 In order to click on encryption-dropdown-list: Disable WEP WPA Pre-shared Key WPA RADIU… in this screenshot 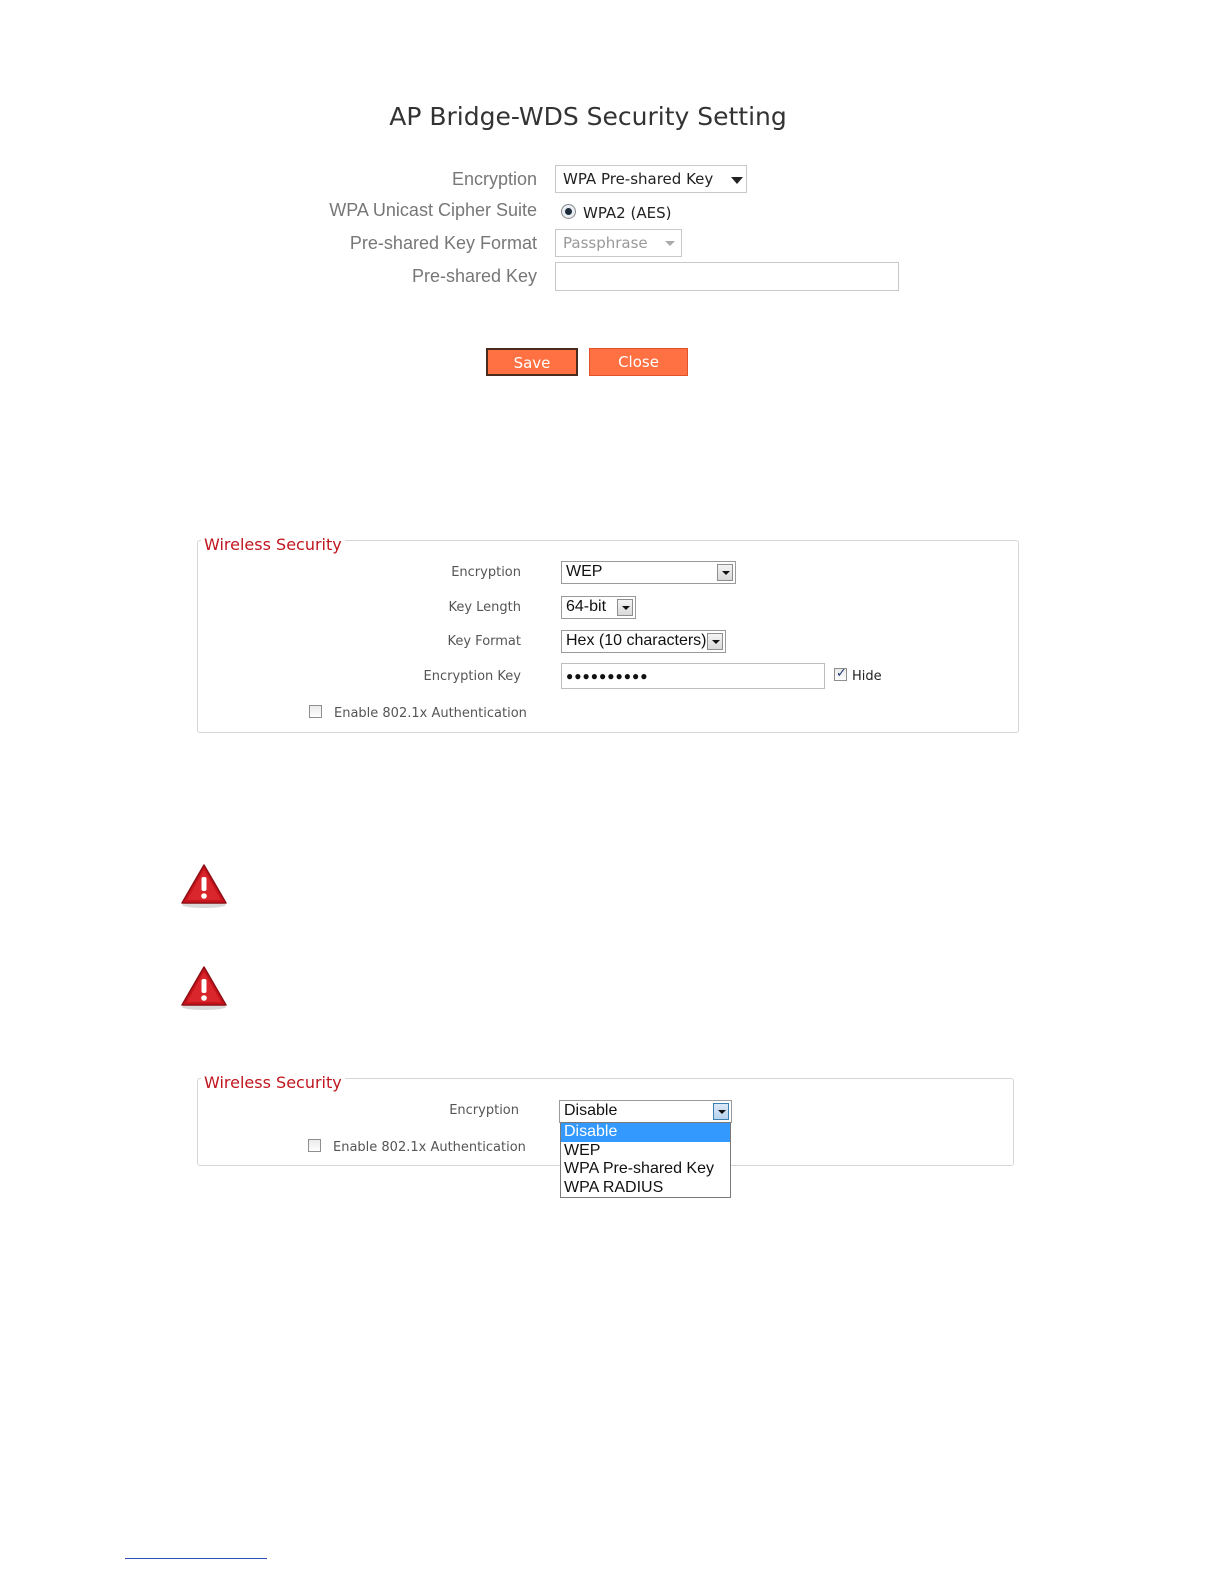, I will do `click(645, 1160)`.